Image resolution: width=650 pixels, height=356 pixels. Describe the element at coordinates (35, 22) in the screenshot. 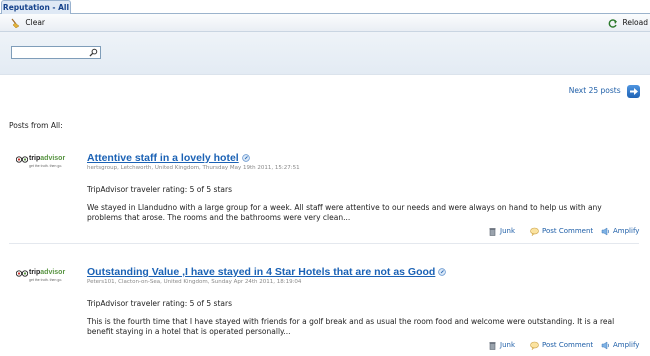

I see `clear-label: Clear` at that location.